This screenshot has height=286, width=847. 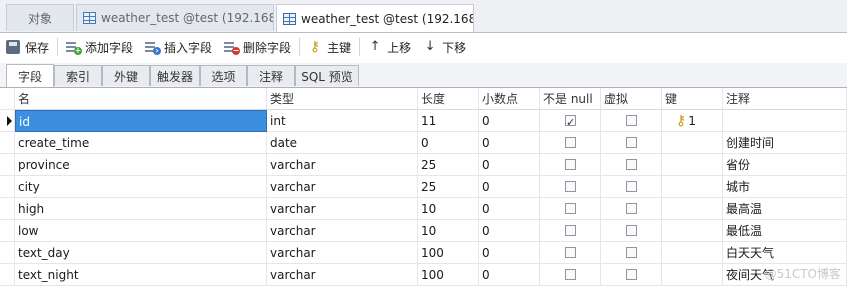 What do you see at coordinates (785, 121) in the screenshot?
I see `cell-comment` at bounding box center [785, 121].